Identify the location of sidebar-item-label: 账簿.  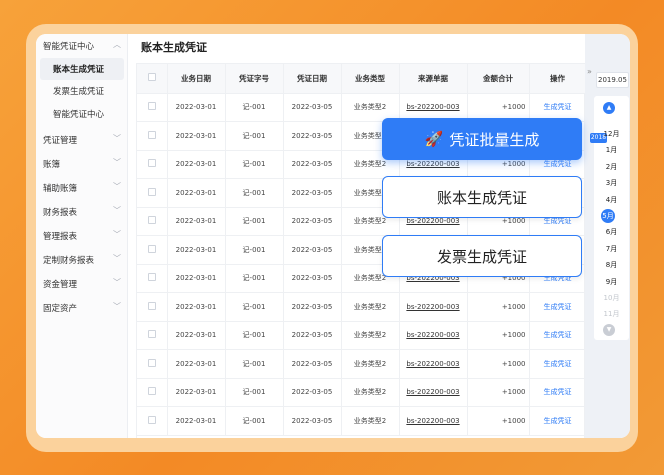
(52, 165).